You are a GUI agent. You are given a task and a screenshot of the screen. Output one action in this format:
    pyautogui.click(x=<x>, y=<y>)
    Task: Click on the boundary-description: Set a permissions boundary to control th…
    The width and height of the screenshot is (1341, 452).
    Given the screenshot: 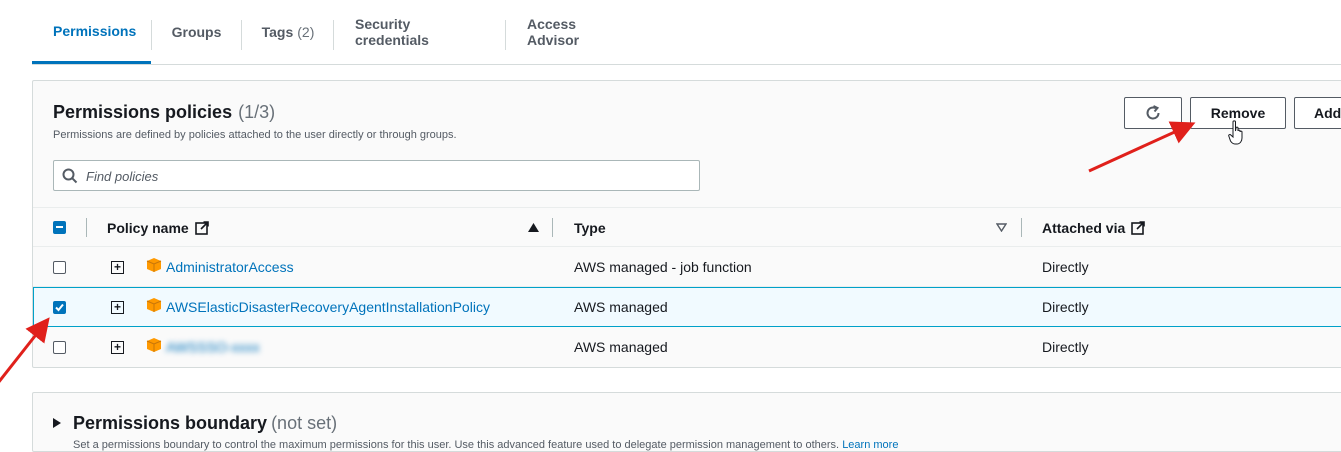 What is the action you would take?
    pyautogui.click(x=485, y=445)
    